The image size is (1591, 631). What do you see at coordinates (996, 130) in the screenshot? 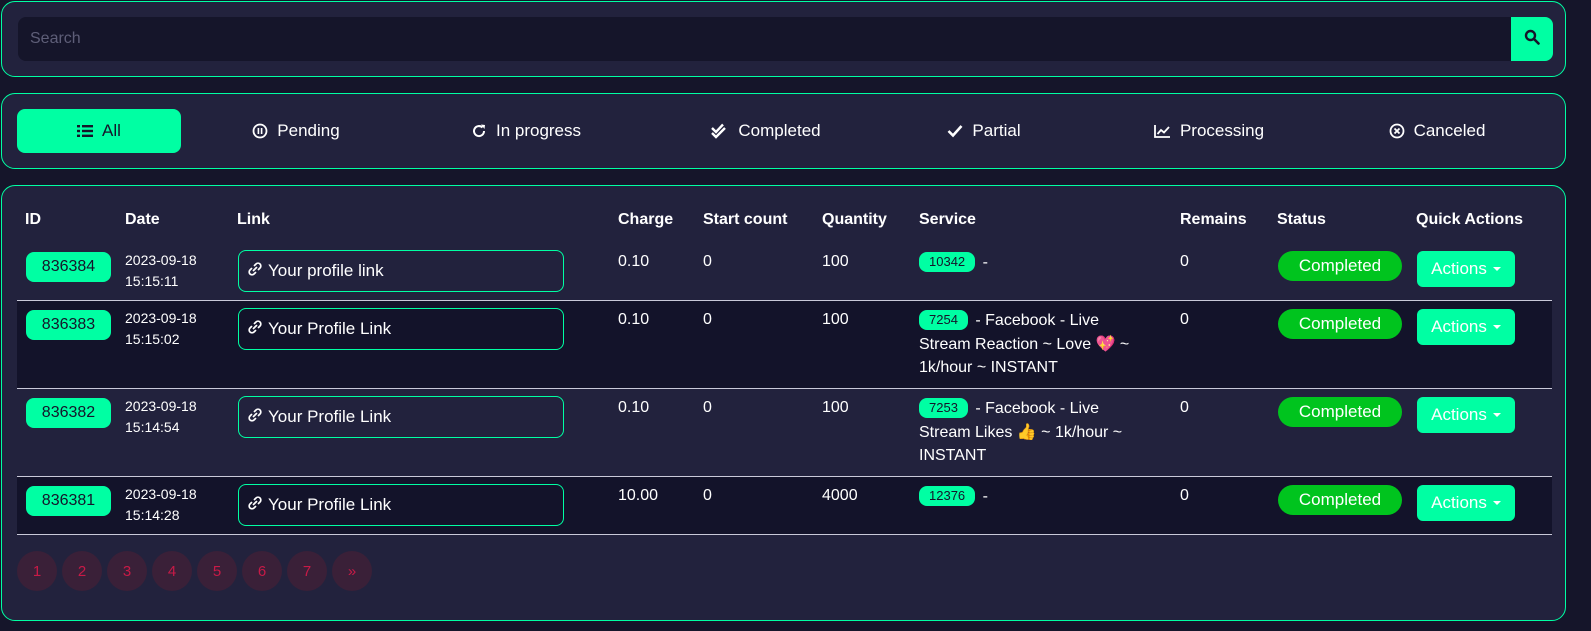
I see `filter-tab-label: Partial` at bounding box center [996, 130].